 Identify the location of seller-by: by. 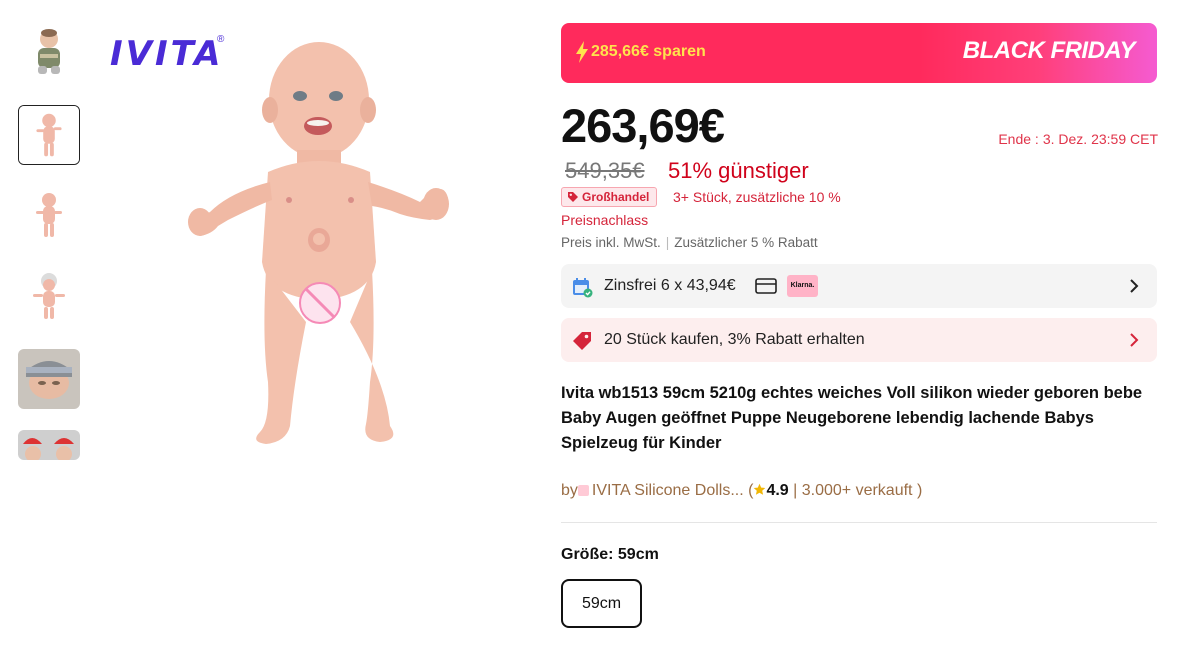
(569, 490).